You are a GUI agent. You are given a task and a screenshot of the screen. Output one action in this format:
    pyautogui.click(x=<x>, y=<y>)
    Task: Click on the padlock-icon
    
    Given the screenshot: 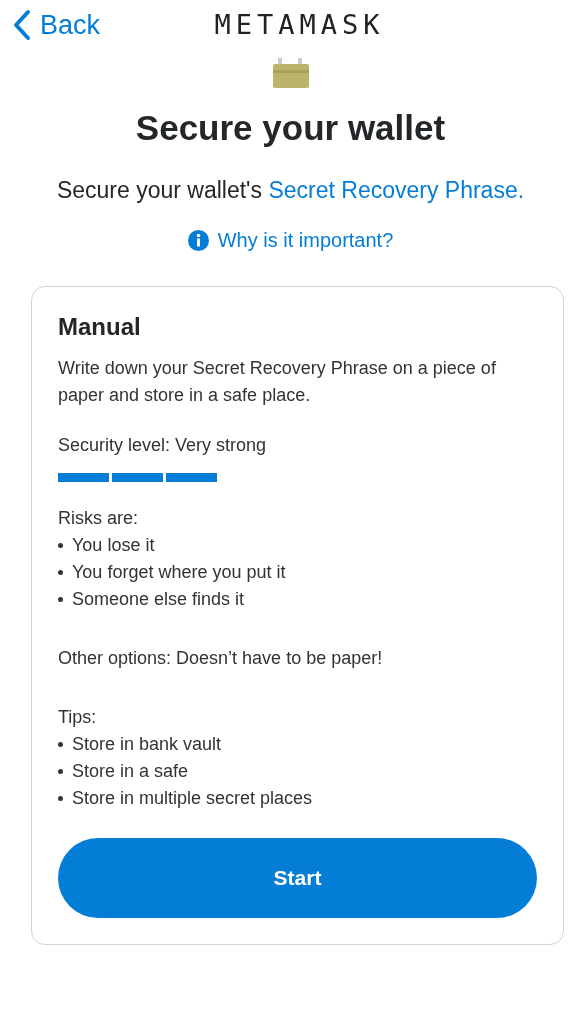 What is the action you would take?
    pyautogui.click(x=290, y=73)
    